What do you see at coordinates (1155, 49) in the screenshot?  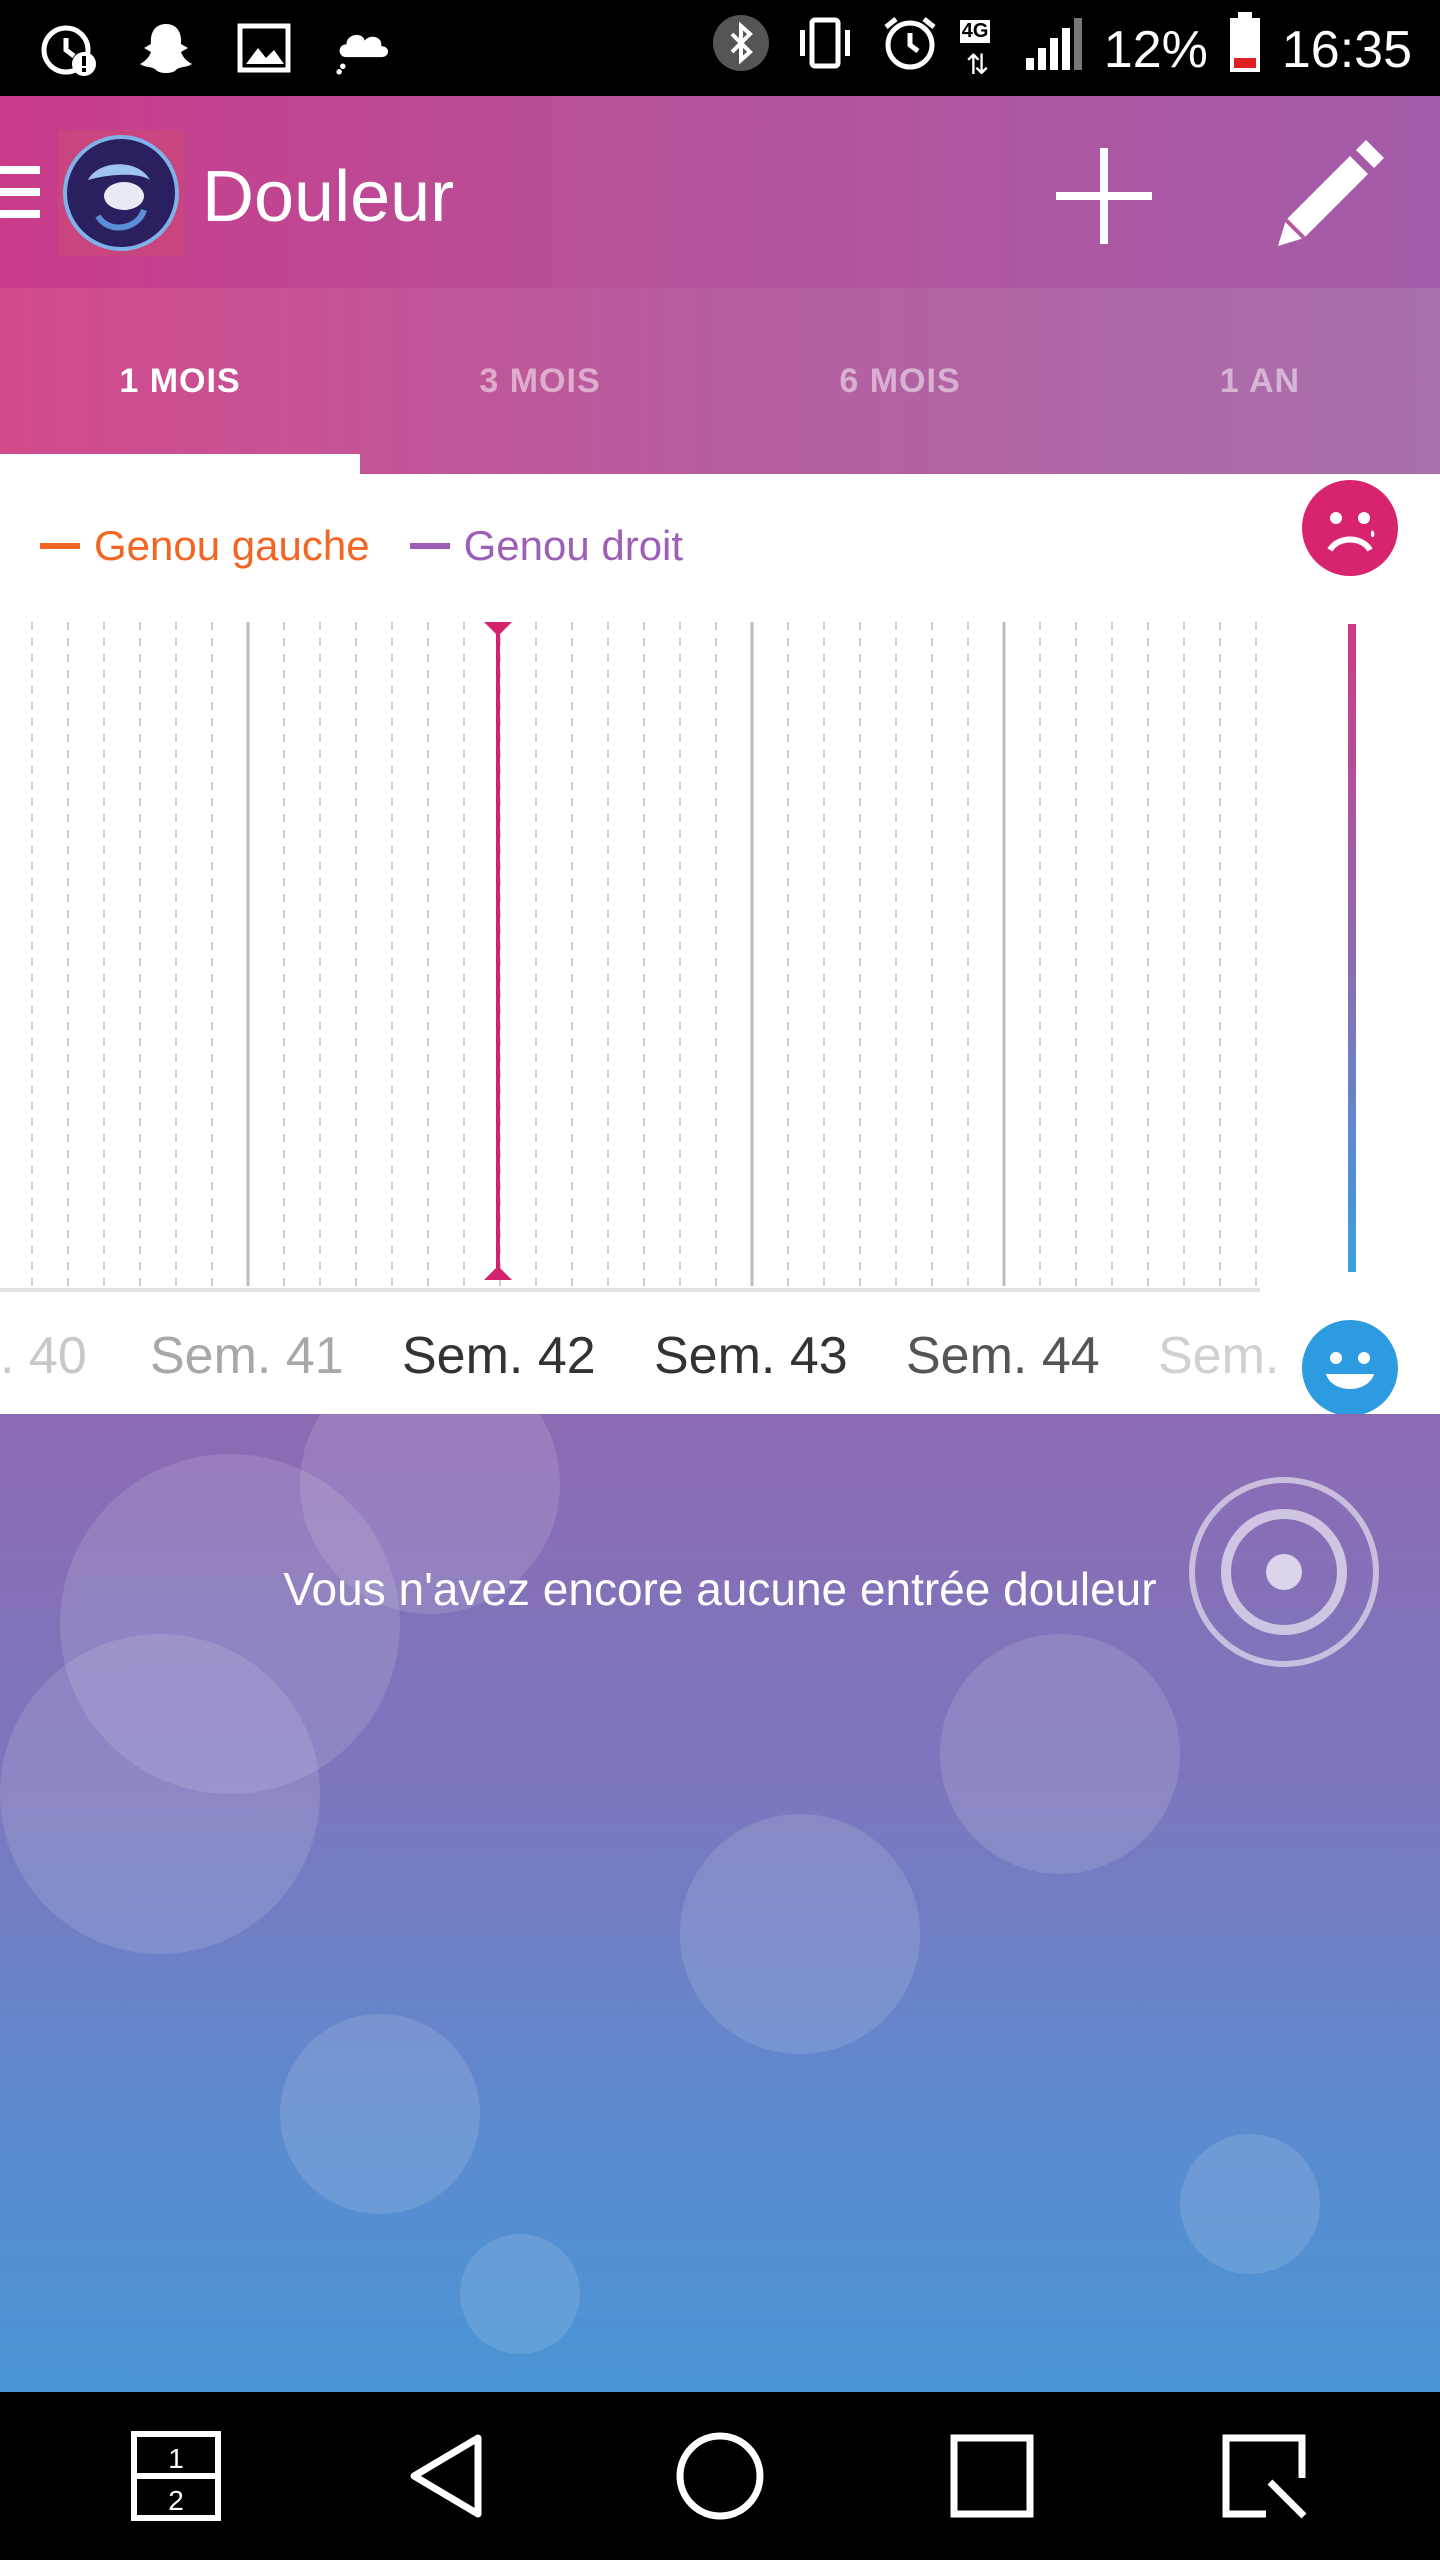 I see `battery-percent: 12%` at bounding box center [1155, 49].